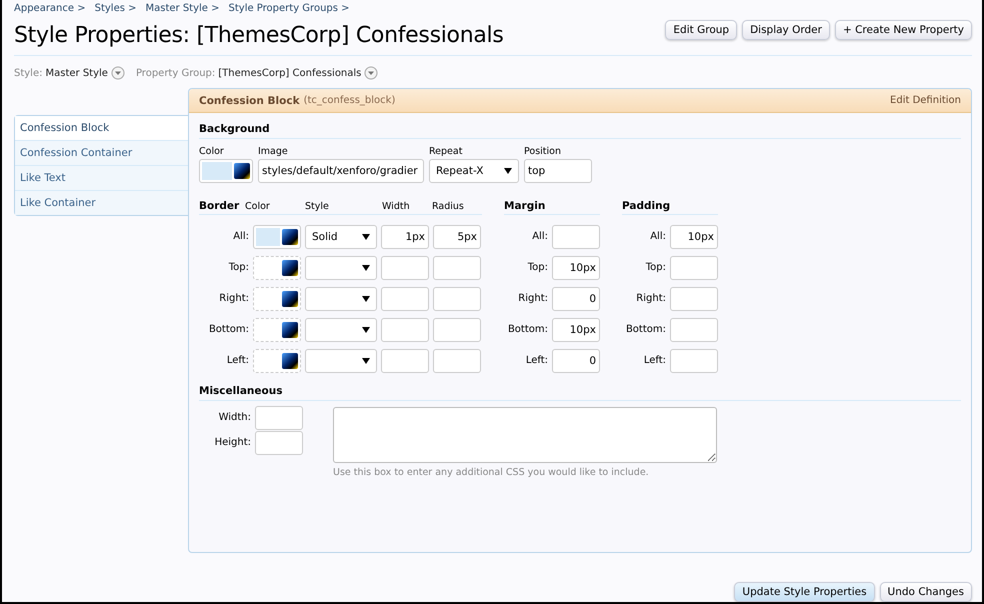 The height and width of the screenshot is (604, 984). I want to click on reset-button: Undo Changes, so click(926, 592).